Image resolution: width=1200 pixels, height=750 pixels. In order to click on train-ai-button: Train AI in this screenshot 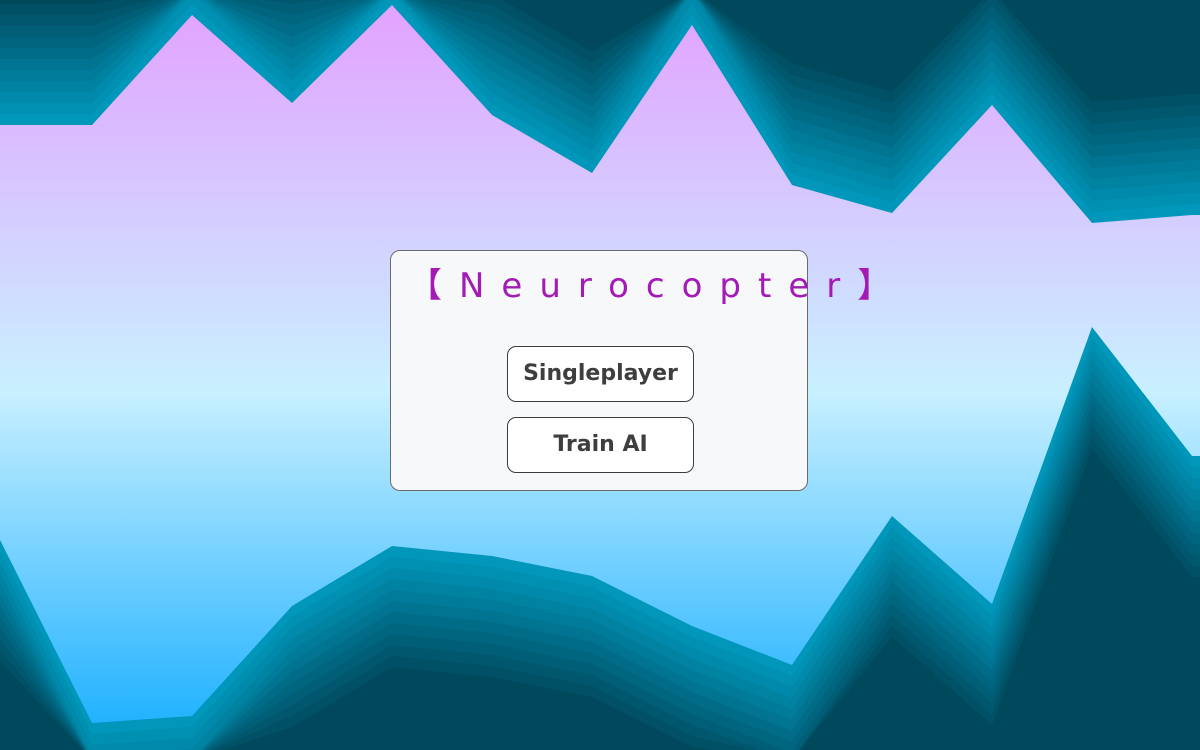, I will do `click(600, 445)`.